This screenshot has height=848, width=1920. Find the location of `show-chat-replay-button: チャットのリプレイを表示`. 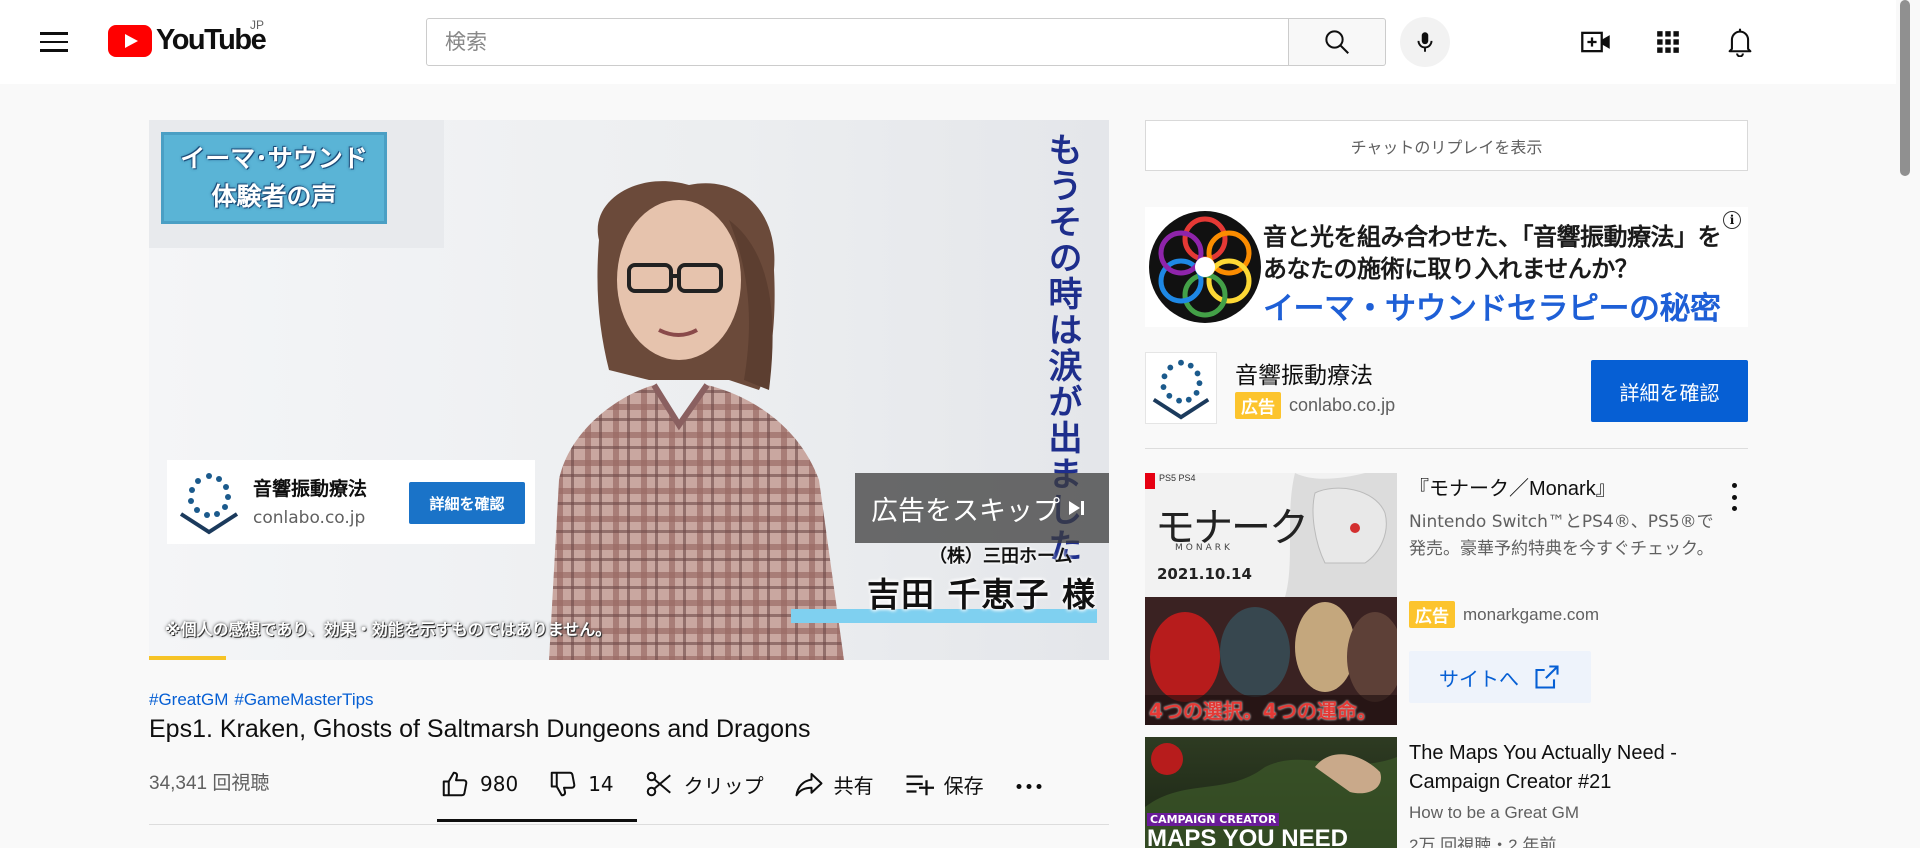

show-chat-replay-button: チャットのリプレイを表示 is located at coordinates (1446, 145).